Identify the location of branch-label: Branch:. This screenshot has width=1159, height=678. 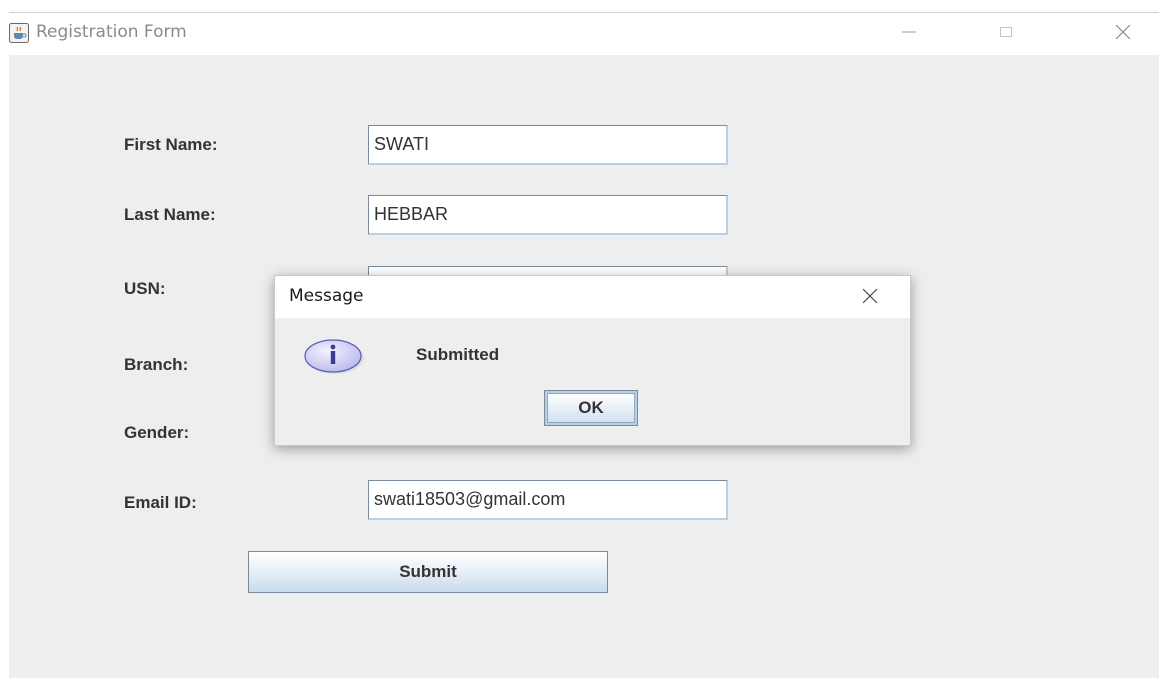
(156, 364).